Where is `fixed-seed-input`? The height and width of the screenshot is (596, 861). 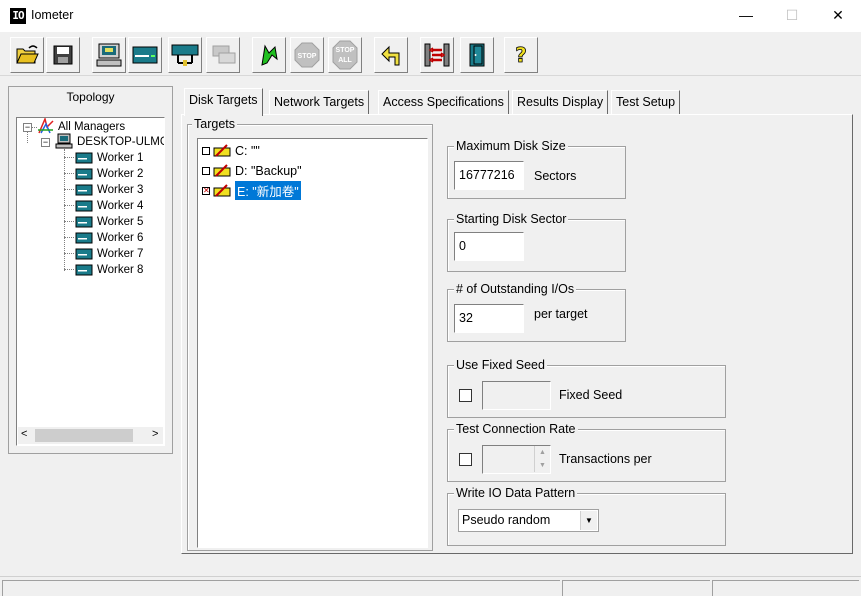
fixed-seed-input is located at coordinates (516, 395).